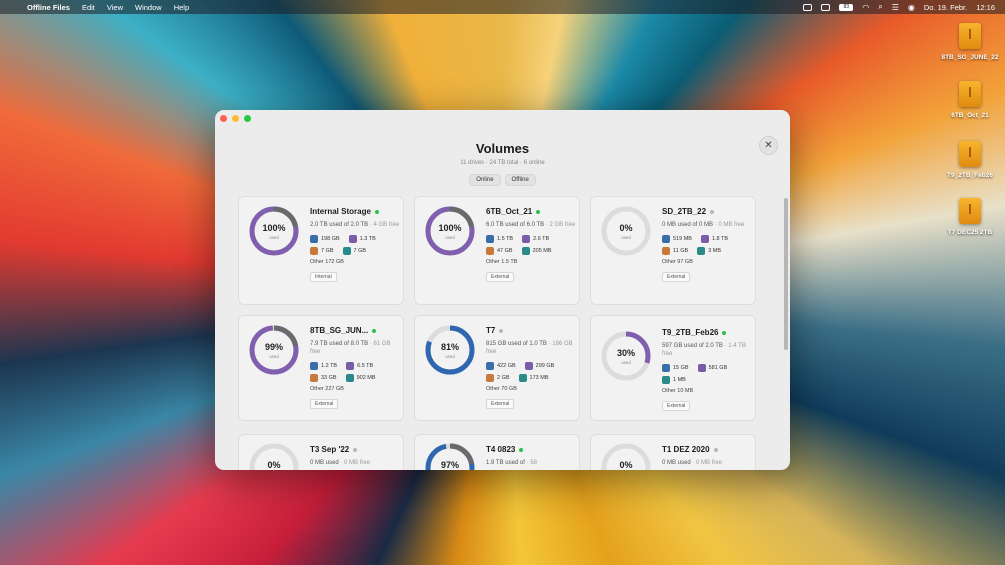  Describe the element at coordinates (356, 225) in the screenshot. I see `volume-usage: 2.0 TB used of 2.0 TB · 4 GB free` at that location.